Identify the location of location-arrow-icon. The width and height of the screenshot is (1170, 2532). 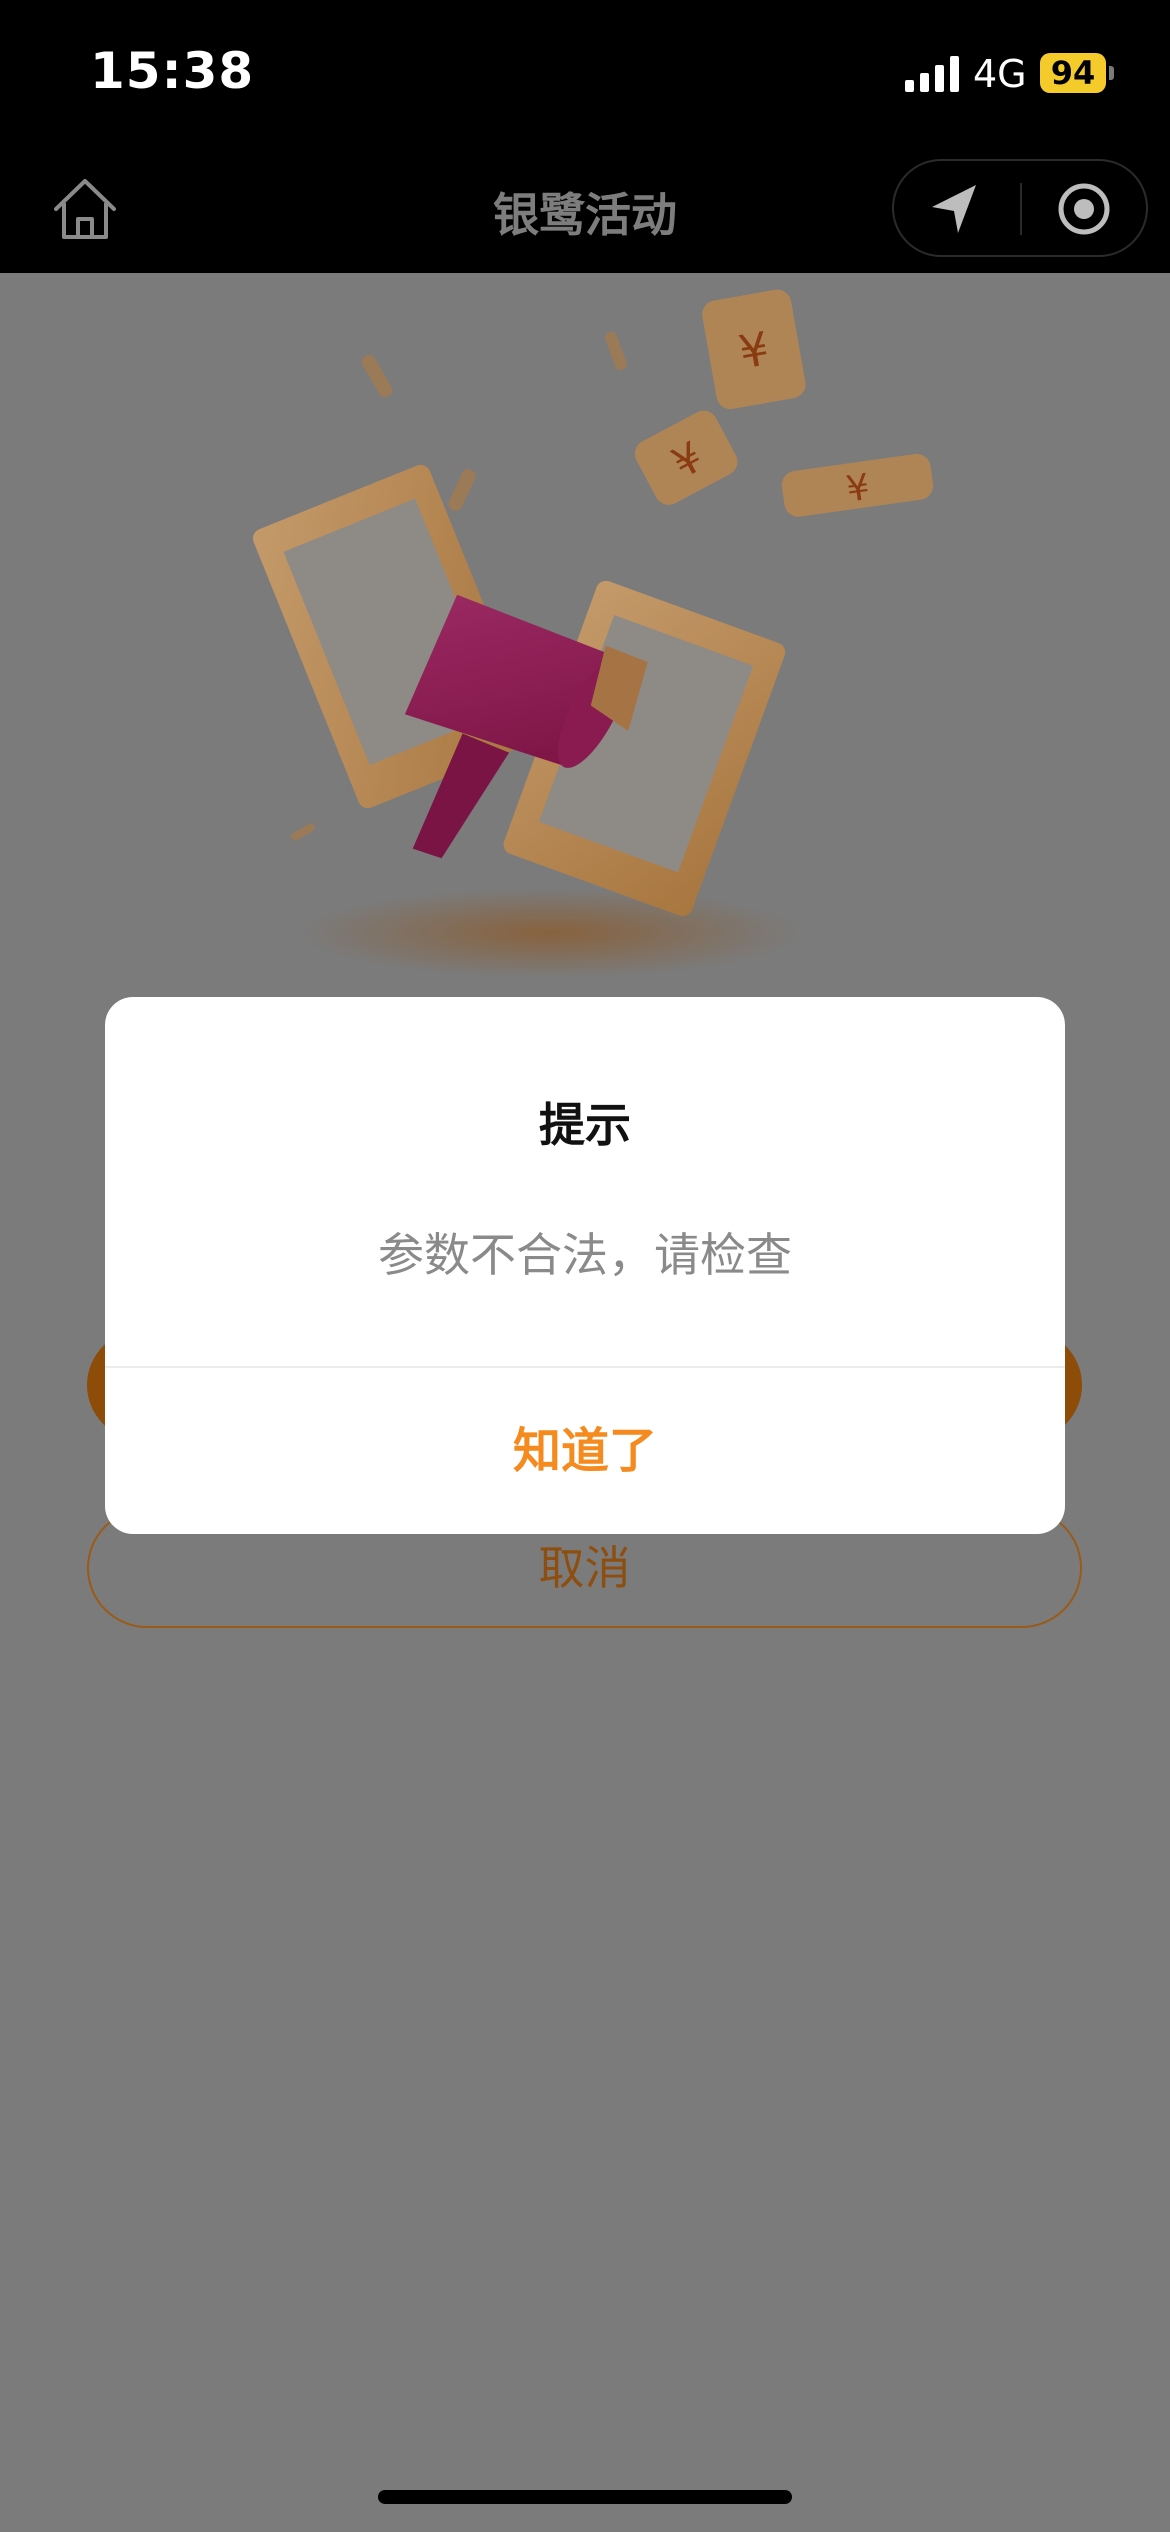
(954, 209).